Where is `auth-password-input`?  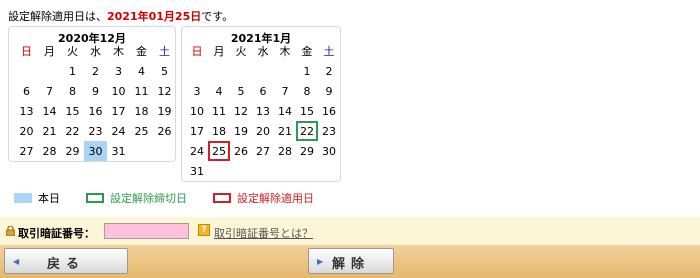
auth-password-input is located at coordinates (146, 231).